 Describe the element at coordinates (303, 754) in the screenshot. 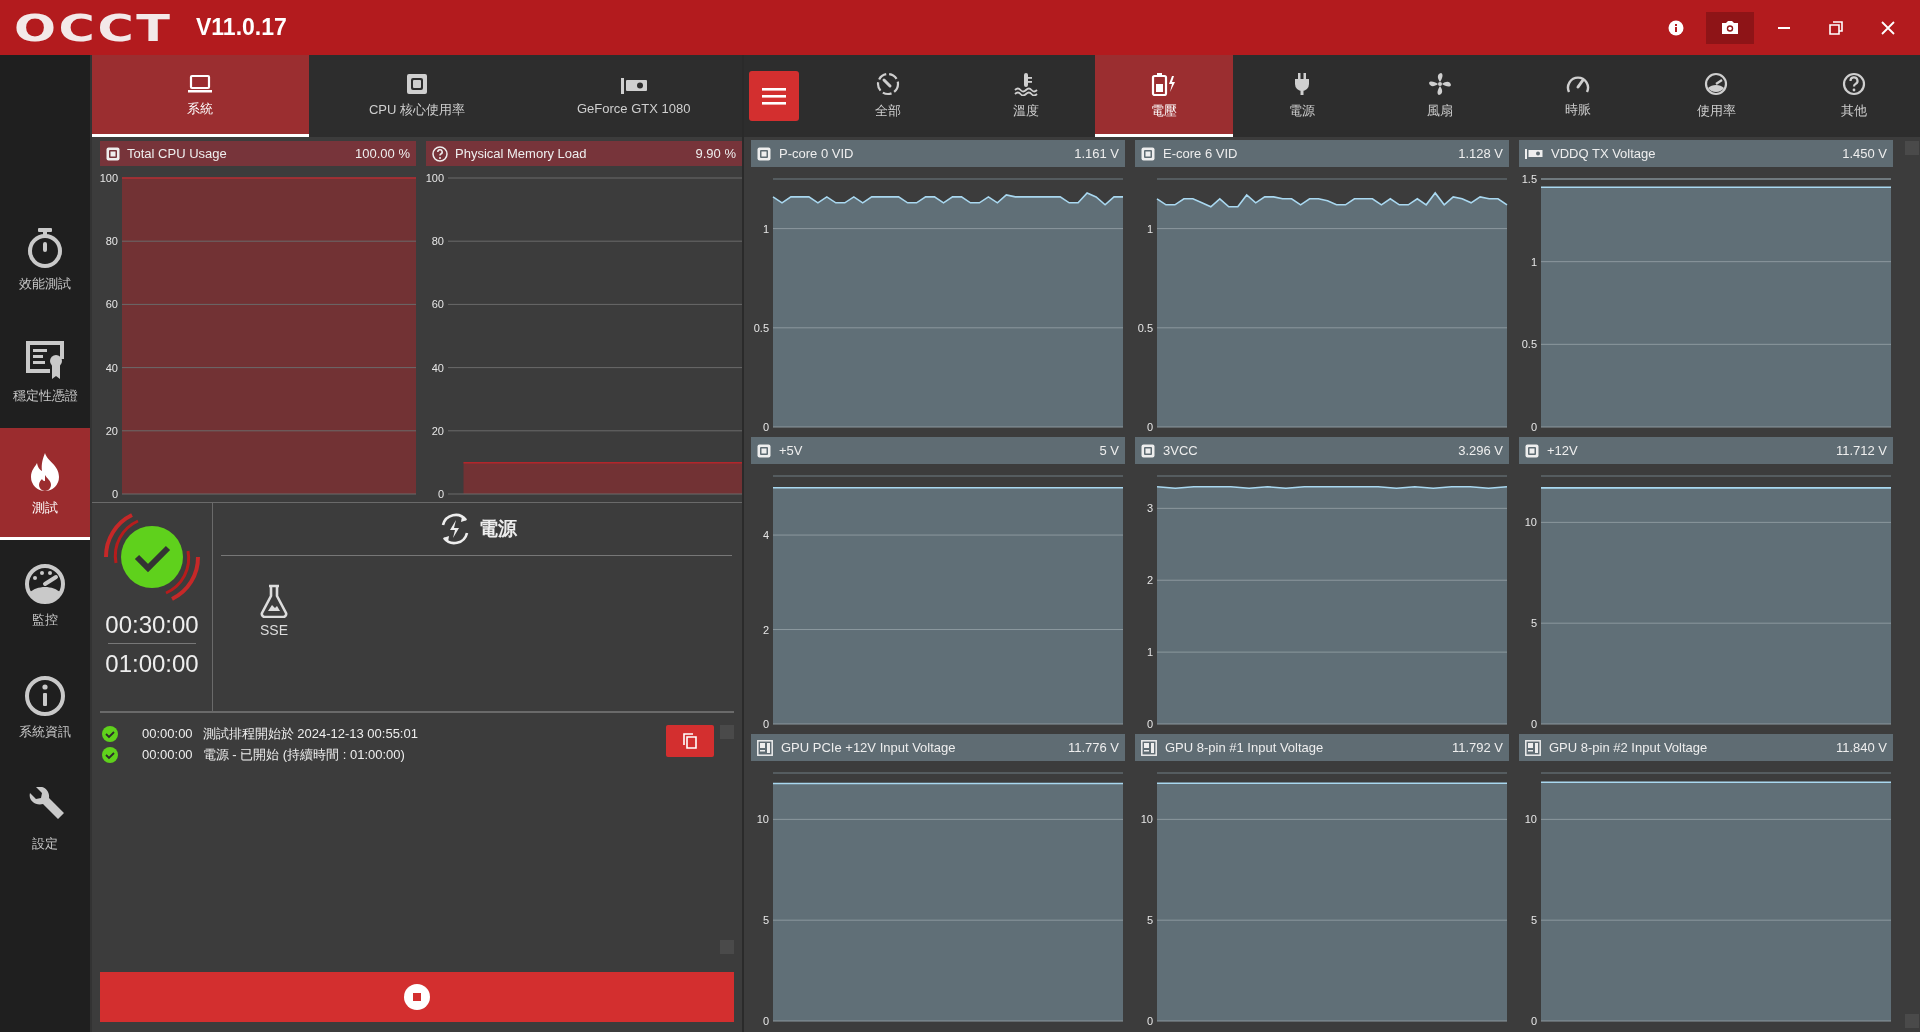

I see `log-message: 電源 - 已開始 (持續時間 : 01:00:00)` at that location.